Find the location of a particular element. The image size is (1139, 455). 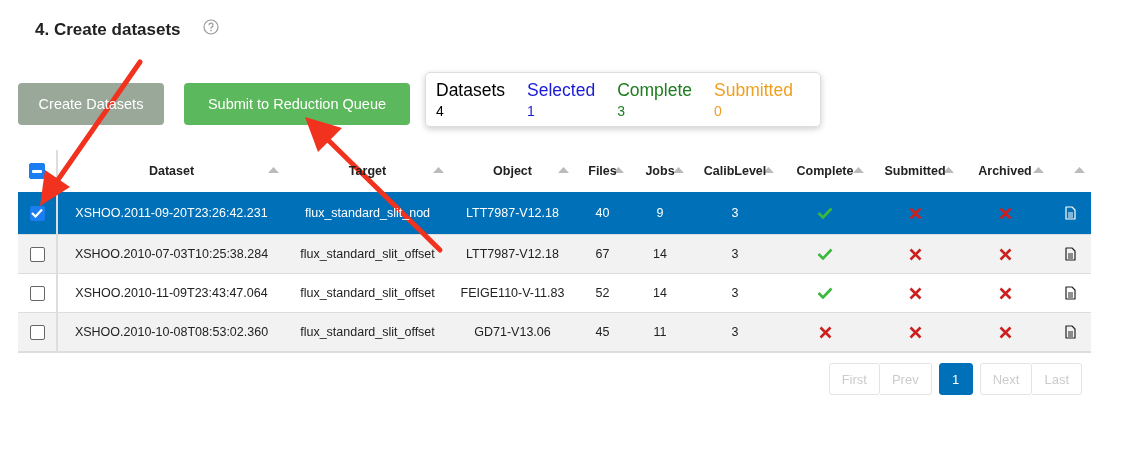

table-cell: XSHOO.2010-10-08T08:53:02.360 is located at coordinates (171, 332).